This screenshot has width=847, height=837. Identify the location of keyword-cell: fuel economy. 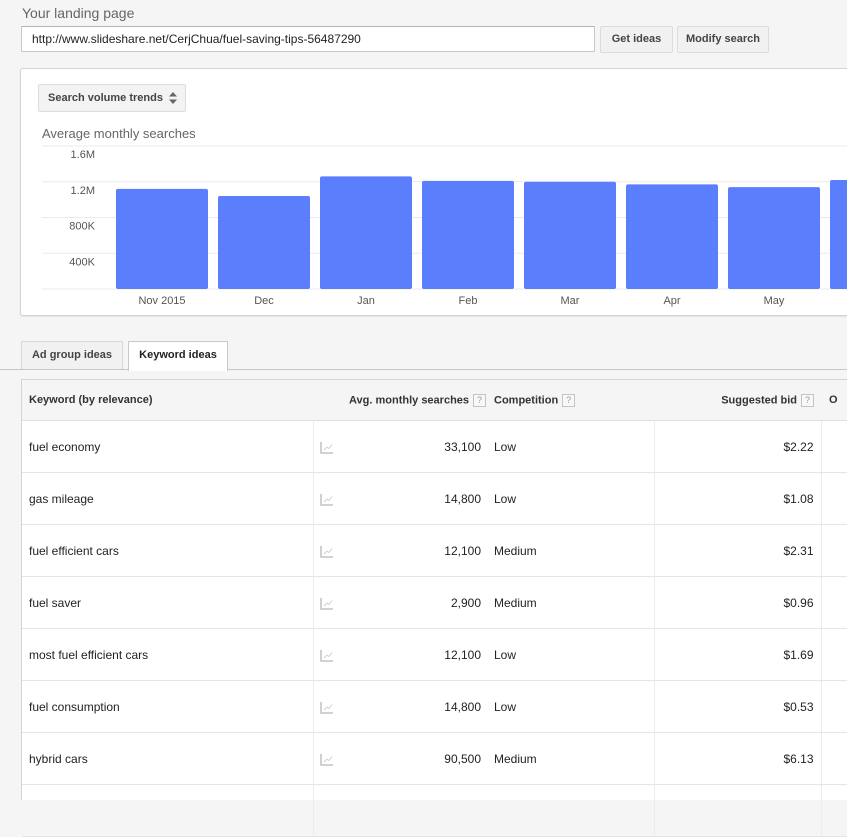
(167, 446).